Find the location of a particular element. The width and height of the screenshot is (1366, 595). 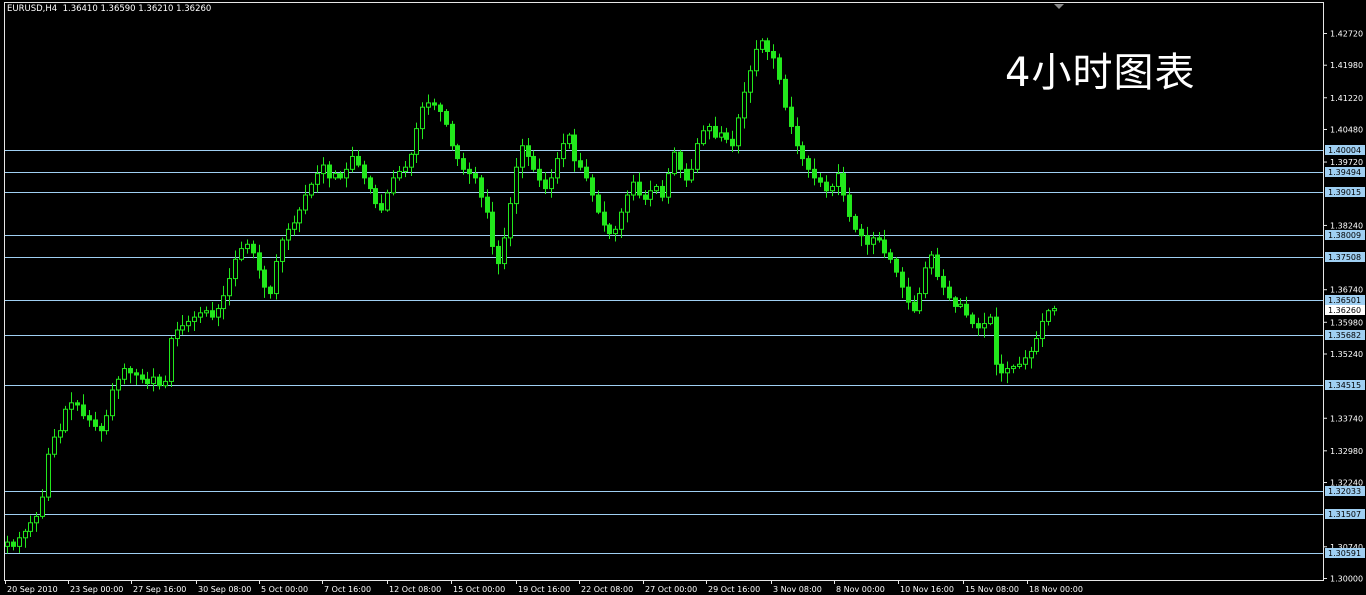

level-price-label: 1.32033 is located at coordinates (1344, 491).